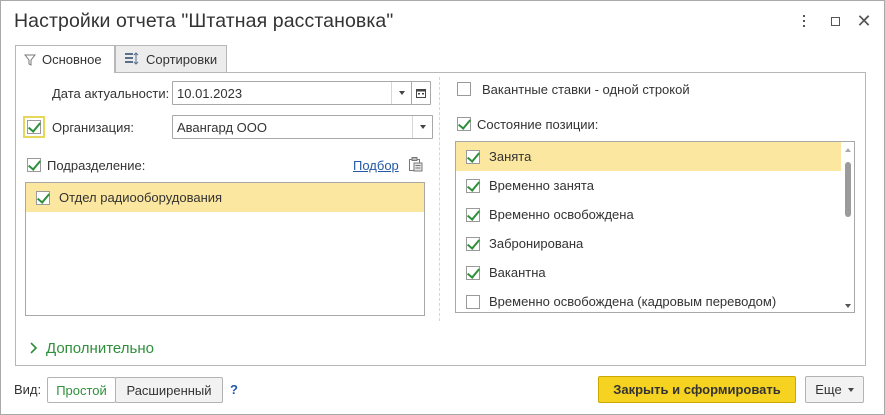  Describe the element at coordinates (204, 21) in the screenshot. I see `dialog-title: Настройки отчета "Штатная расстановка"` at that location.